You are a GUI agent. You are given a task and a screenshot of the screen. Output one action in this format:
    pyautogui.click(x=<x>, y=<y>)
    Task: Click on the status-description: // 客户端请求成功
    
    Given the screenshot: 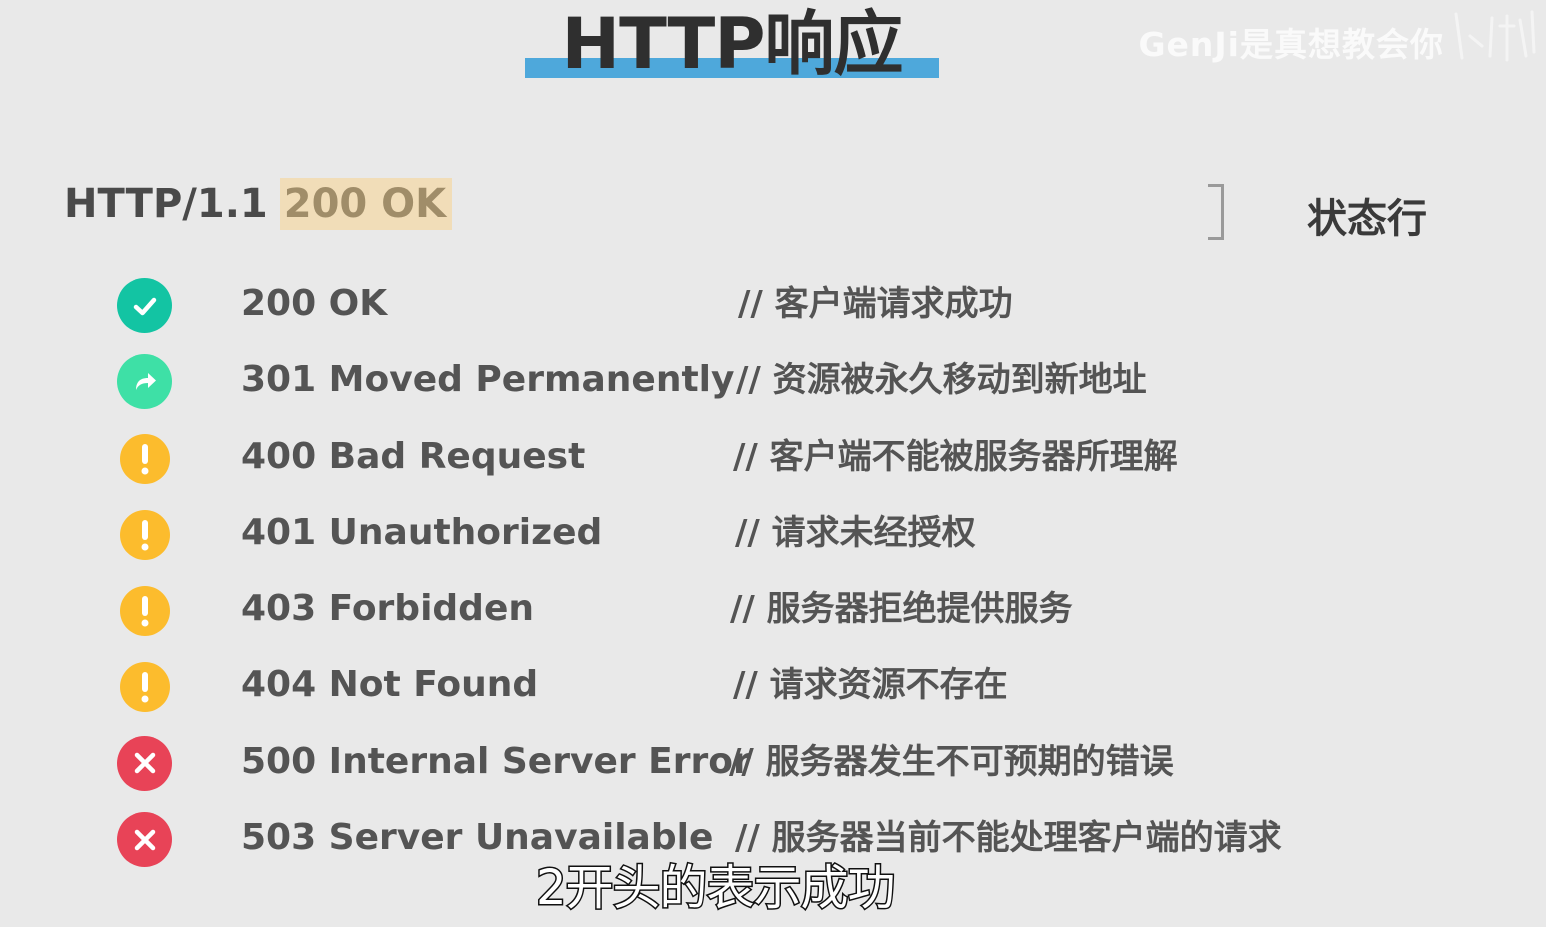 What is the action you would take?
    pyautogui.click(x=875, y=304)
    